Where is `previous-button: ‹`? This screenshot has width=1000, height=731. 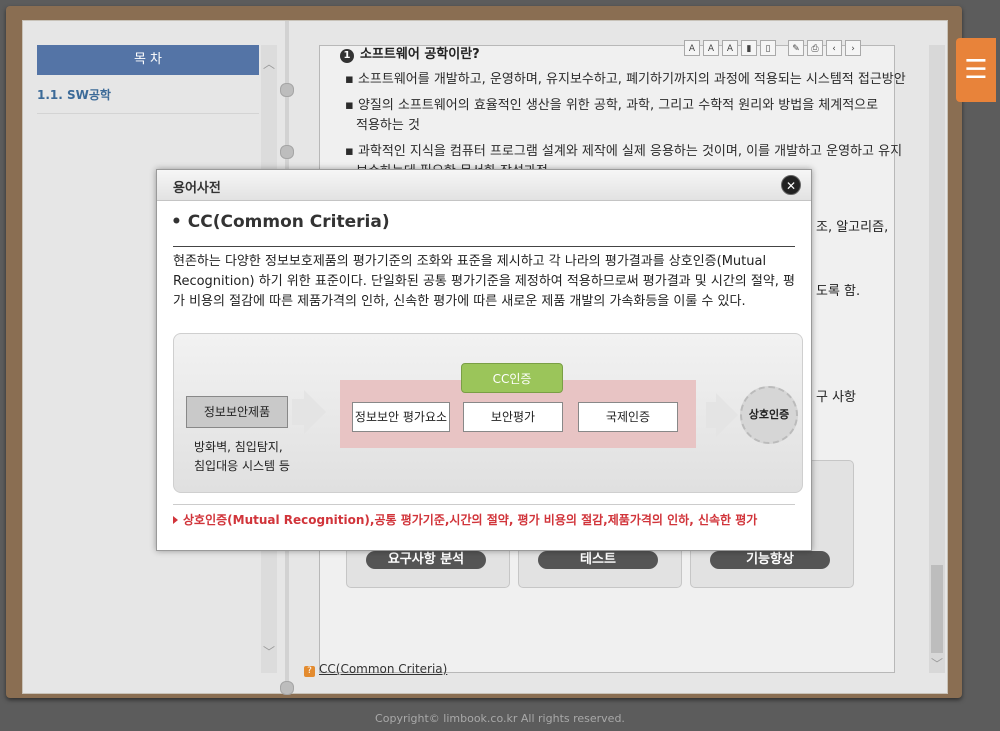
previous-button: ‹ is located at coordinates (834, 48).